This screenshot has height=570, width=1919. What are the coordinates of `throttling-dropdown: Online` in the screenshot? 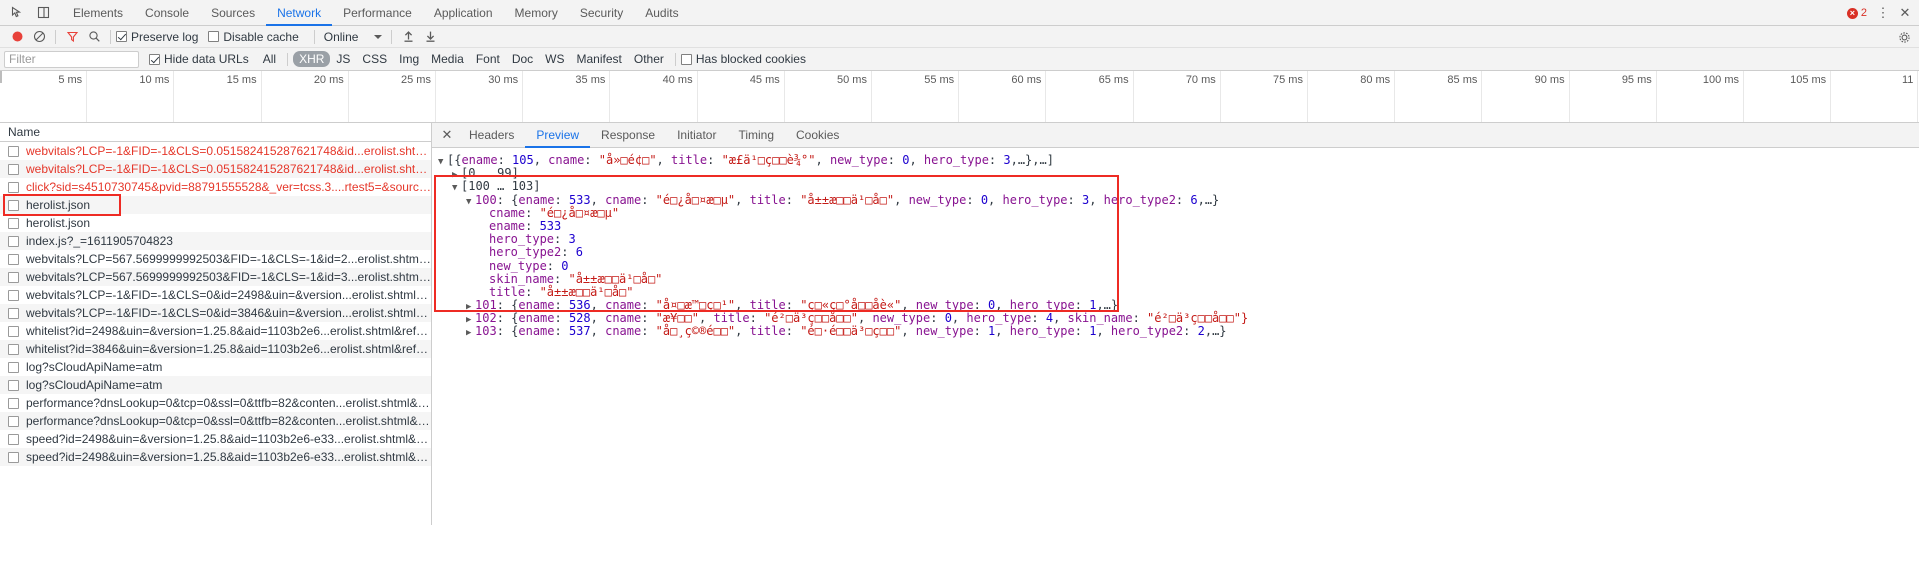 It's located at (353, 37).